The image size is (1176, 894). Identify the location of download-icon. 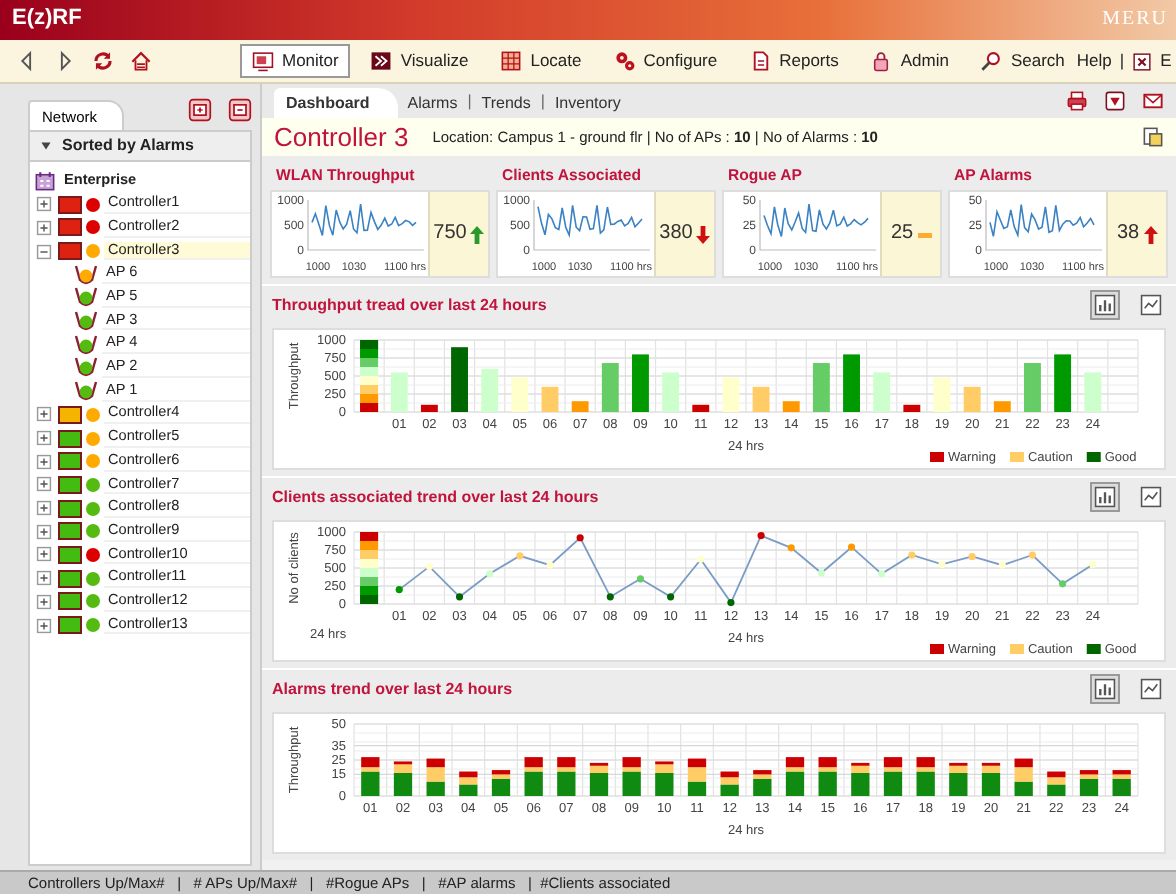
(1115, 101).